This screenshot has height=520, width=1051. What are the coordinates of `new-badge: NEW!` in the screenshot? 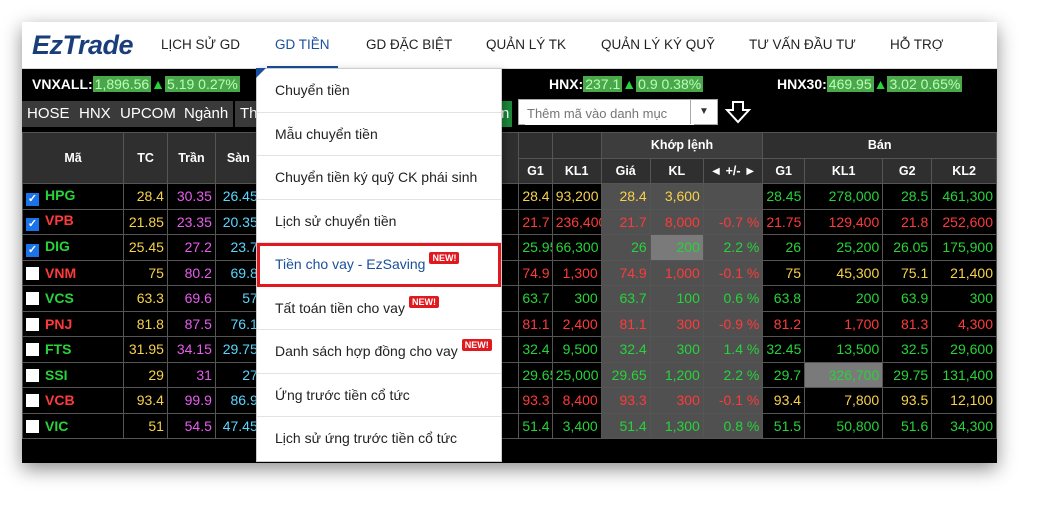 It's located at (476, 345).